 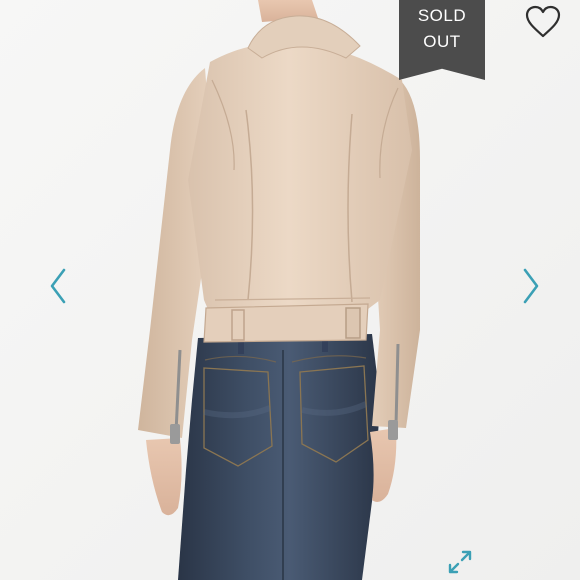 What do you see at coordinates (58, 286) in the screenshot?
I see `chevron-left-icon` at bounding box center [58, 286].